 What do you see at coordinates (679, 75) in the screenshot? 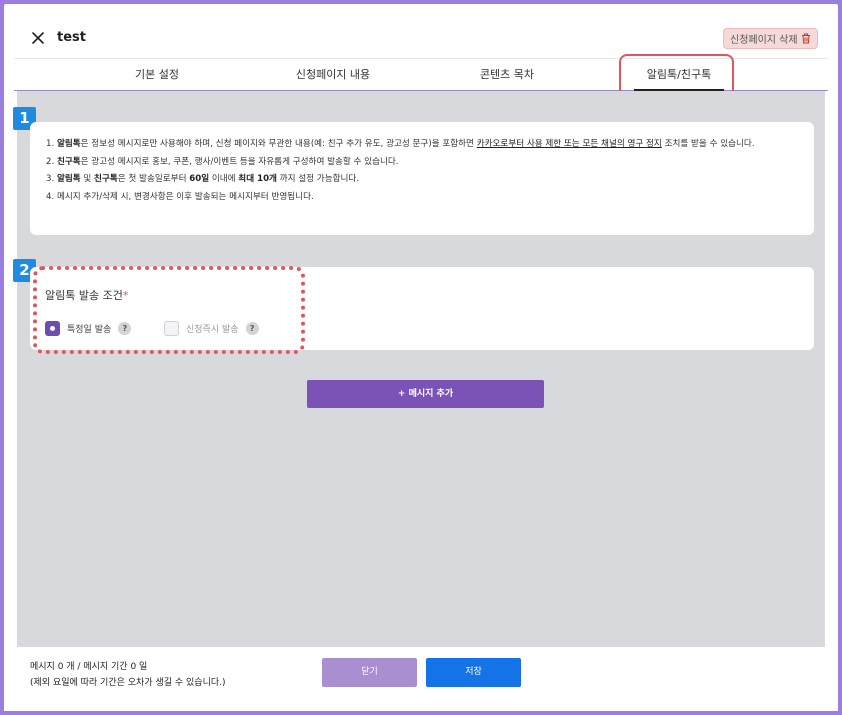
I see `tab-alimtalk-friendtalk: 알림톡/친구톡` at bounding box center [679, 75].